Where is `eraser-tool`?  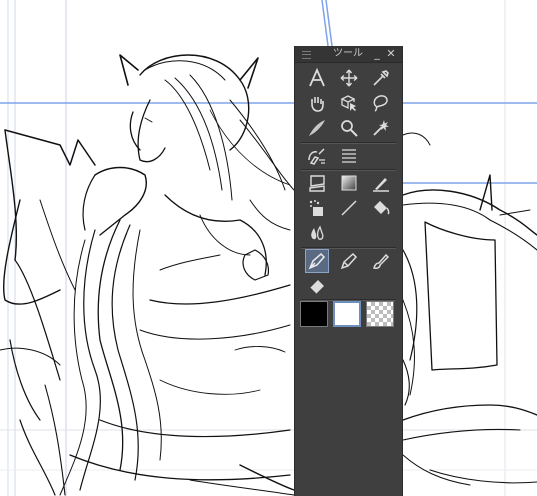
eraser-tool is located at coordinates (317, 286).